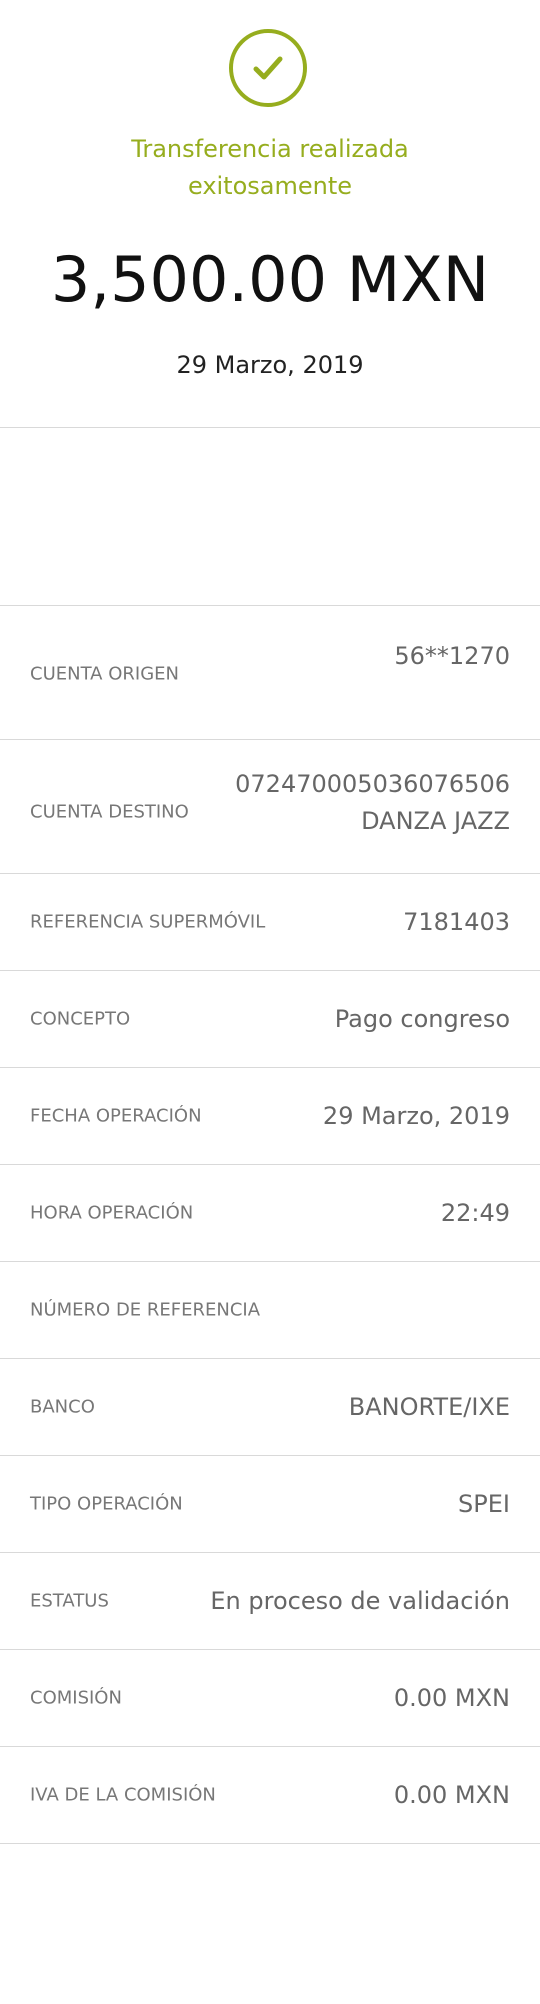 The width and height of the screenshot is (540, 2004). I want to click on detail-value-account: 072470005036076506, so click(372, 784).